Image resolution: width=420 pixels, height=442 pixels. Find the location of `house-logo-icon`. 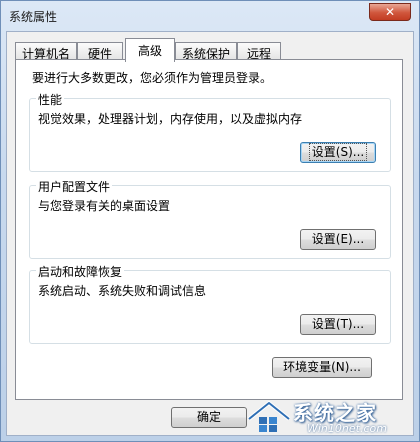

house-logo-icon is located at coordinates (269, 416).